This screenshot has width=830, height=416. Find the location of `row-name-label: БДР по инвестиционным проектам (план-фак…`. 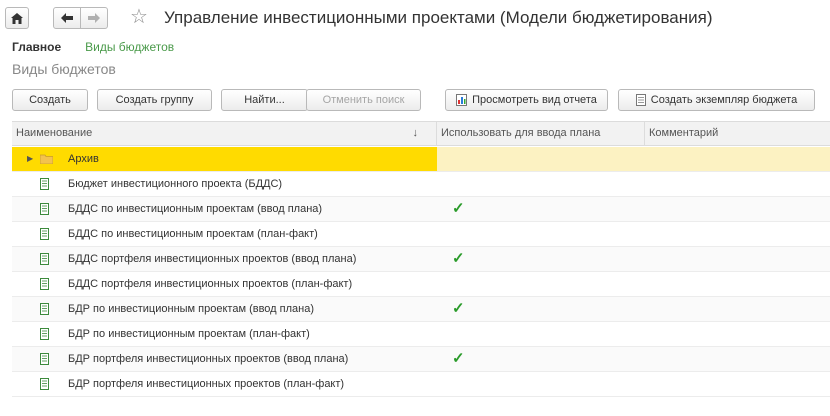

row-name-label: БДР по инвестиционным проектам (план-фак… is located at coordinates (189, 334).